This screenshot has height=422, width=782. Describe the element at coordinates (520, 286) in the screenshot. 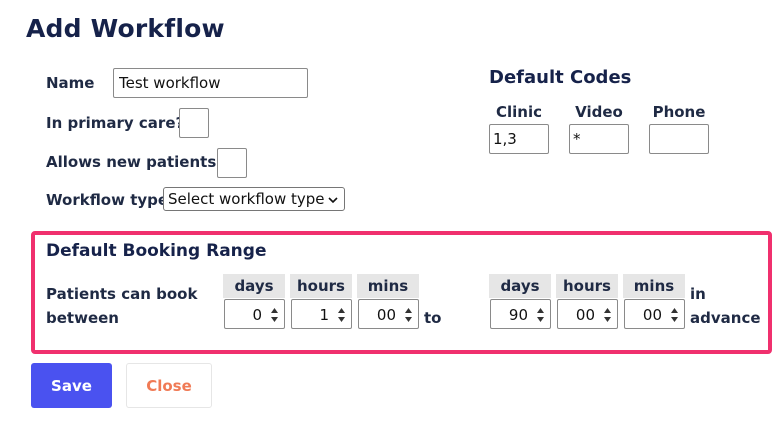

I see `end-days-header: days` at that location.